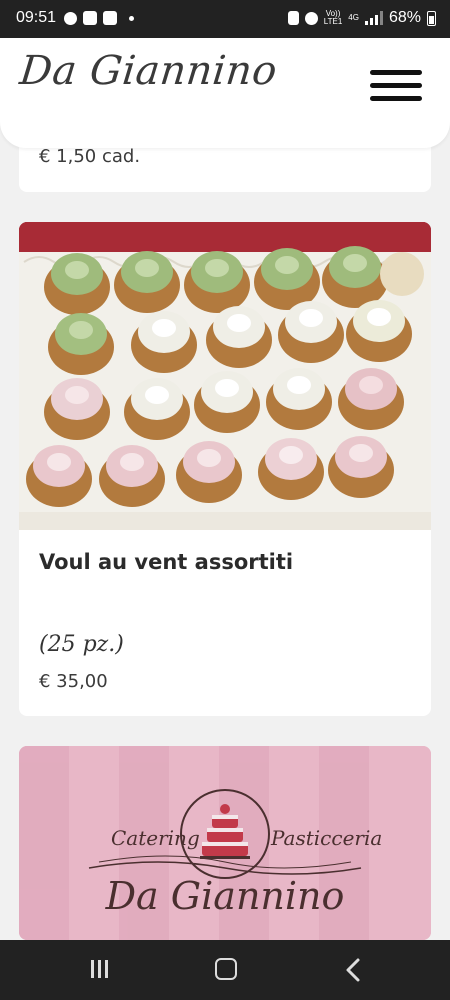 The height and width of the screenshot is (1000, 450). Describe the element at coordinates (155, 838) in the screenshot. I see `catering-label: Catering` at that location.